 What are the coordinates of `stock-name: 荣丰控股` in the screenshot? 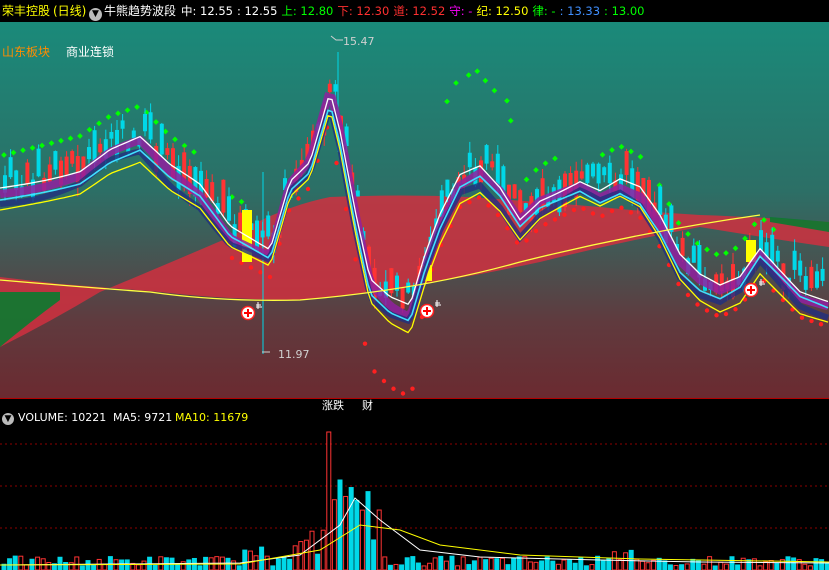 It's located at (26, 11).